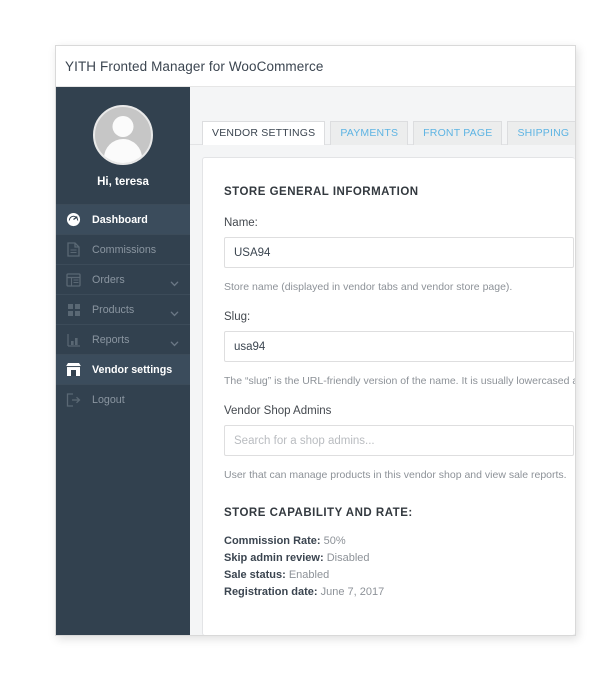 This screenshot has height=691, width=600. I want to click on user-greeting: Hi, teresa, so click(123, 182).